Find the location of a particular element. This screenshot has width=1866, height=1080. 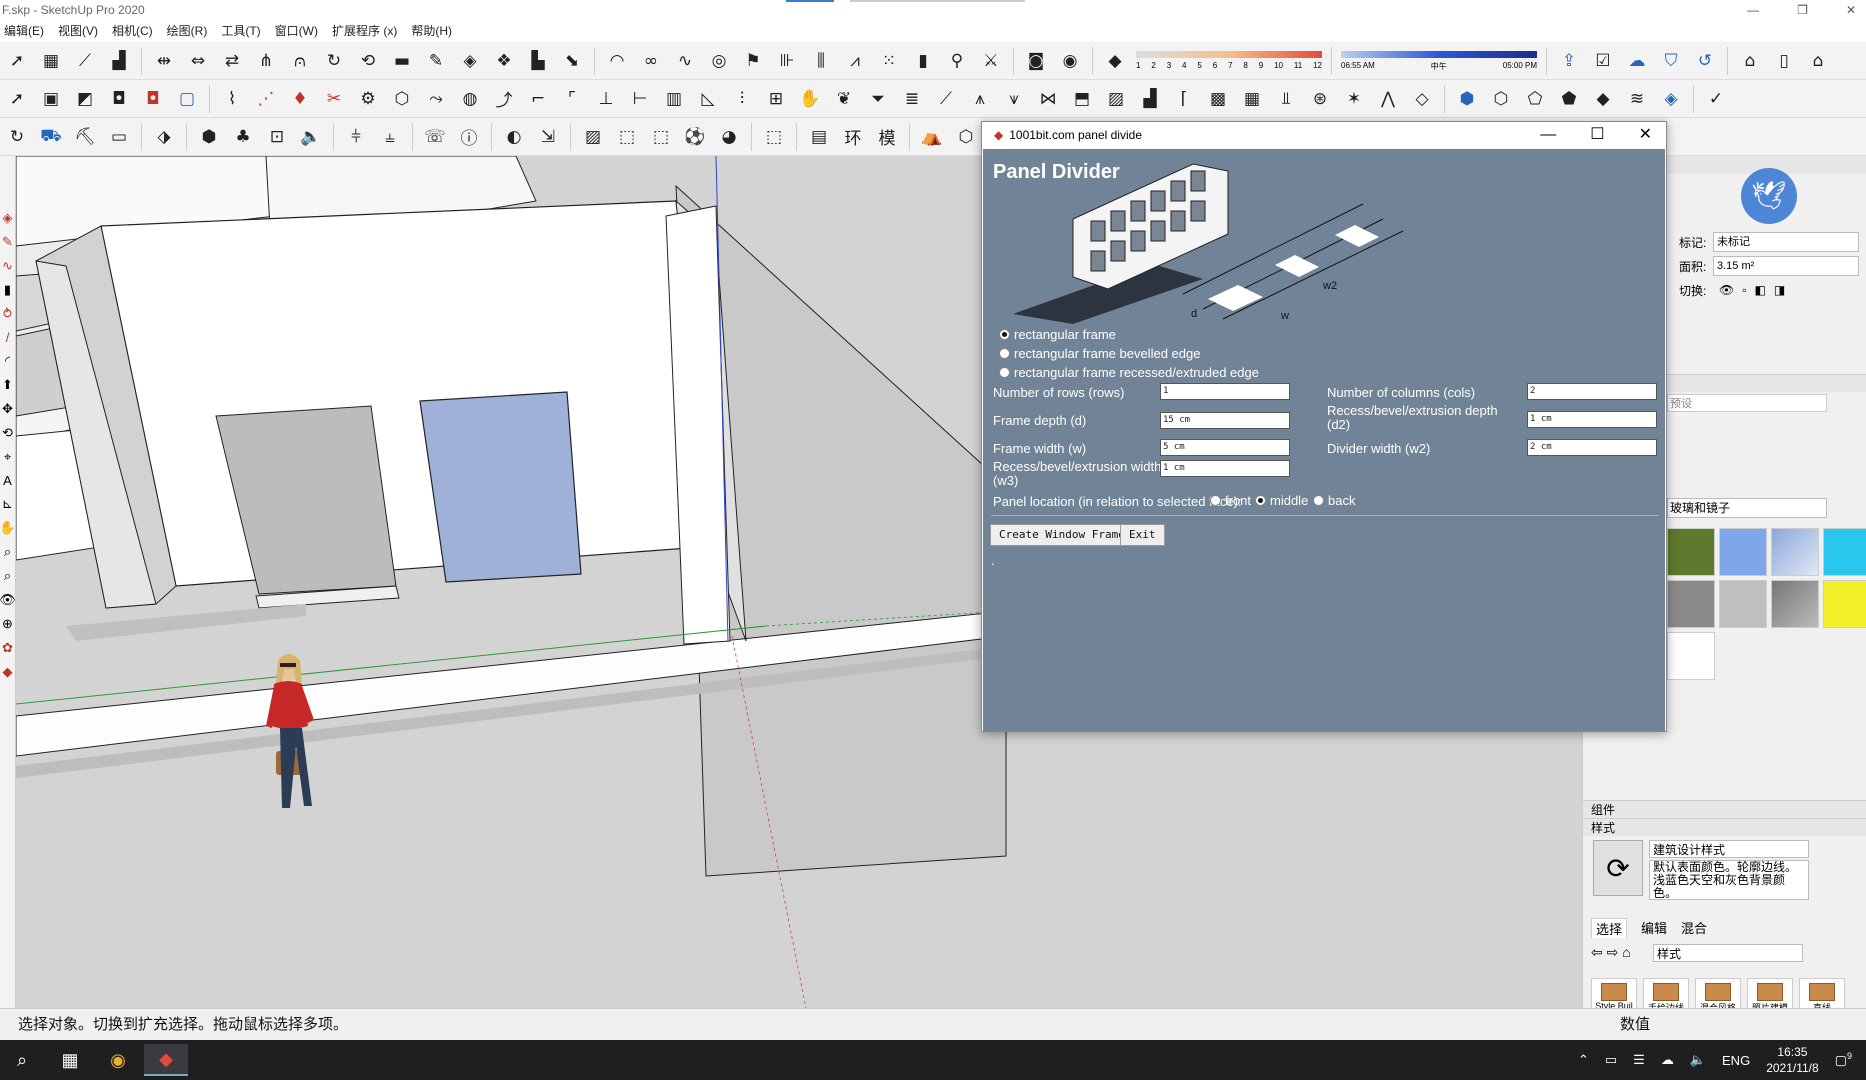

walk-tool-icon: ✋ is located at coordinates (8, 528).